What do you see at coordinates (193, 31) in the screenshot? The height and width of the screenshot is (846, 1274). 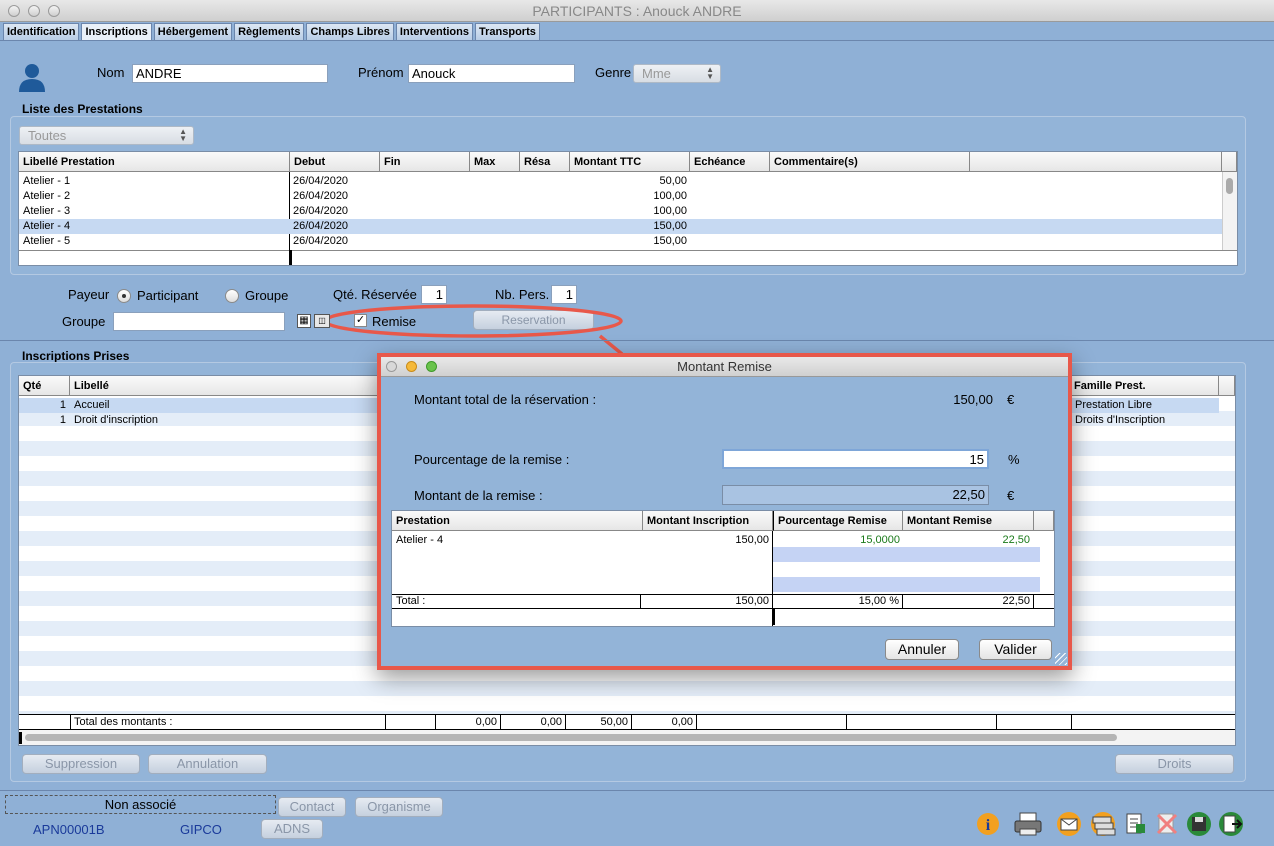 I see `tab-hebergement: Hébergement` at bounding box center [193, 31].